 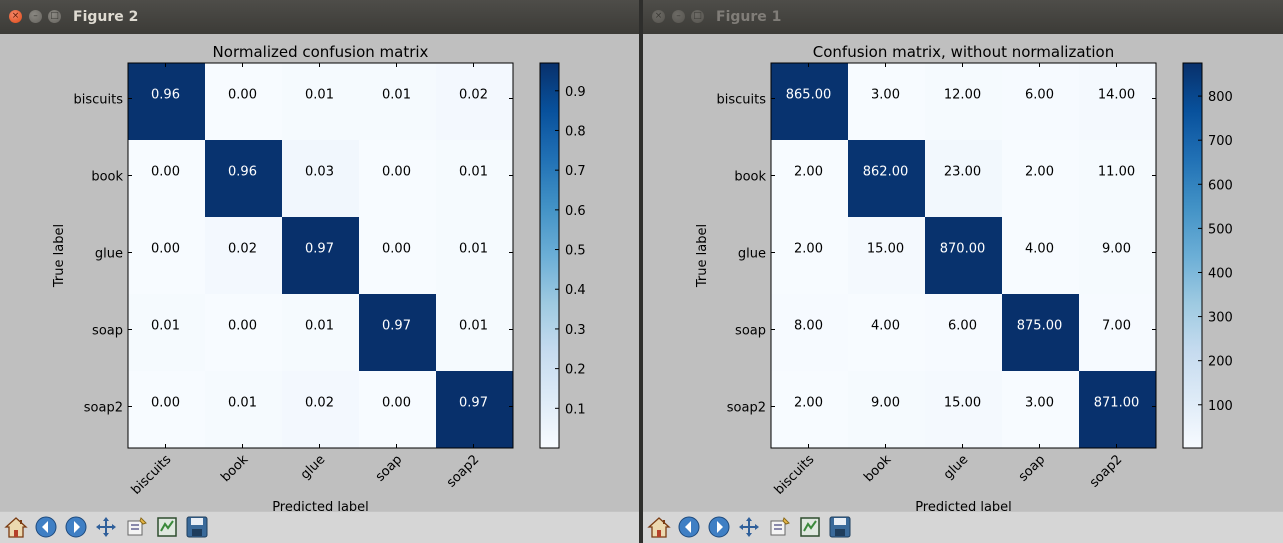 What do you see at coordinates (962, 326) in the screenshot?
I see `cell-value-label: 6.00` at bounding box center [962, 326].